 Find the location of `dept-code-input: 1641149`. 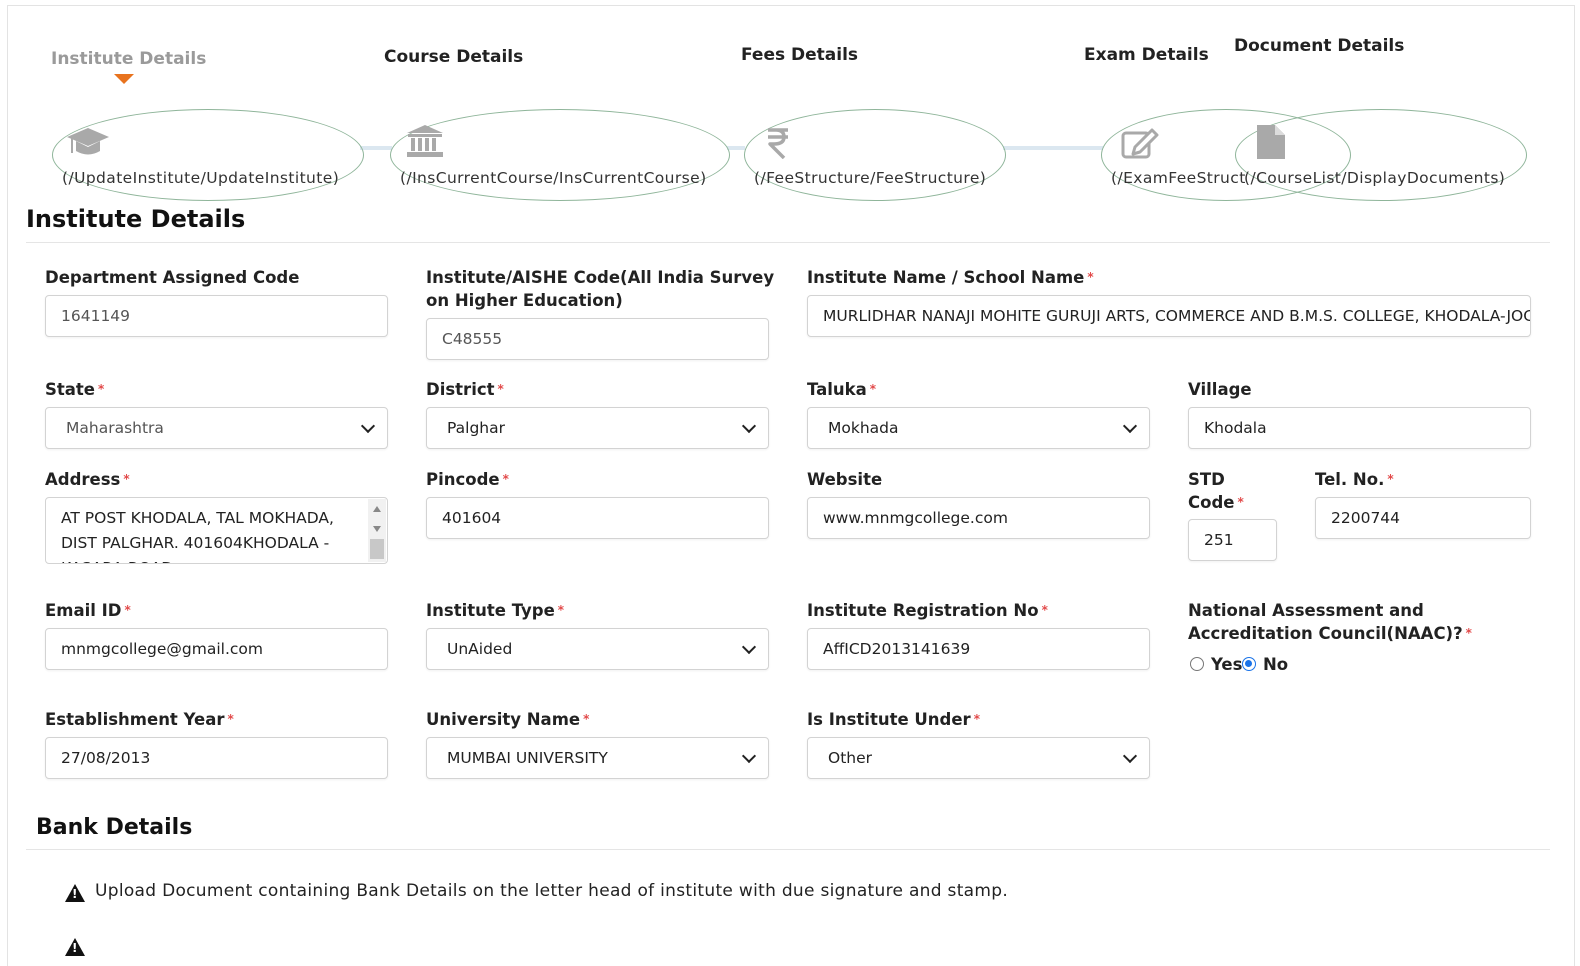

dept-code-input: 1641149 is located at coordinates (216, 316).